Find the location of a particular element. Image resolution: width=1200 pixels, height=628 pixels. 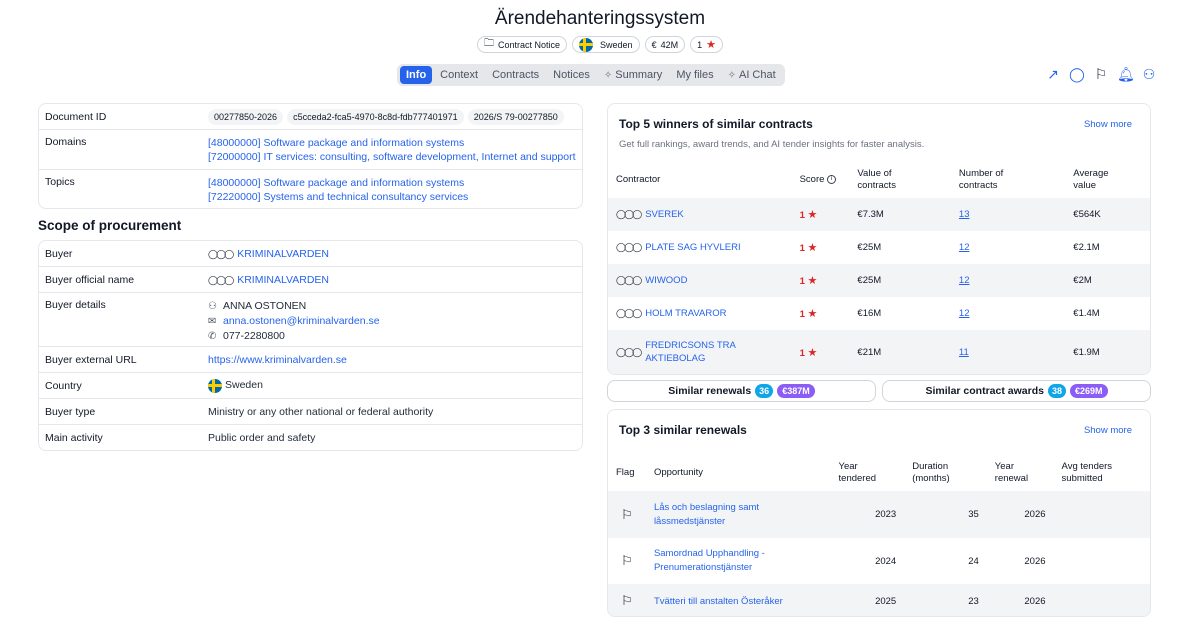

similar-awards-button: Similar contract awards 38 €269M is located at coordinates (1016, 391).